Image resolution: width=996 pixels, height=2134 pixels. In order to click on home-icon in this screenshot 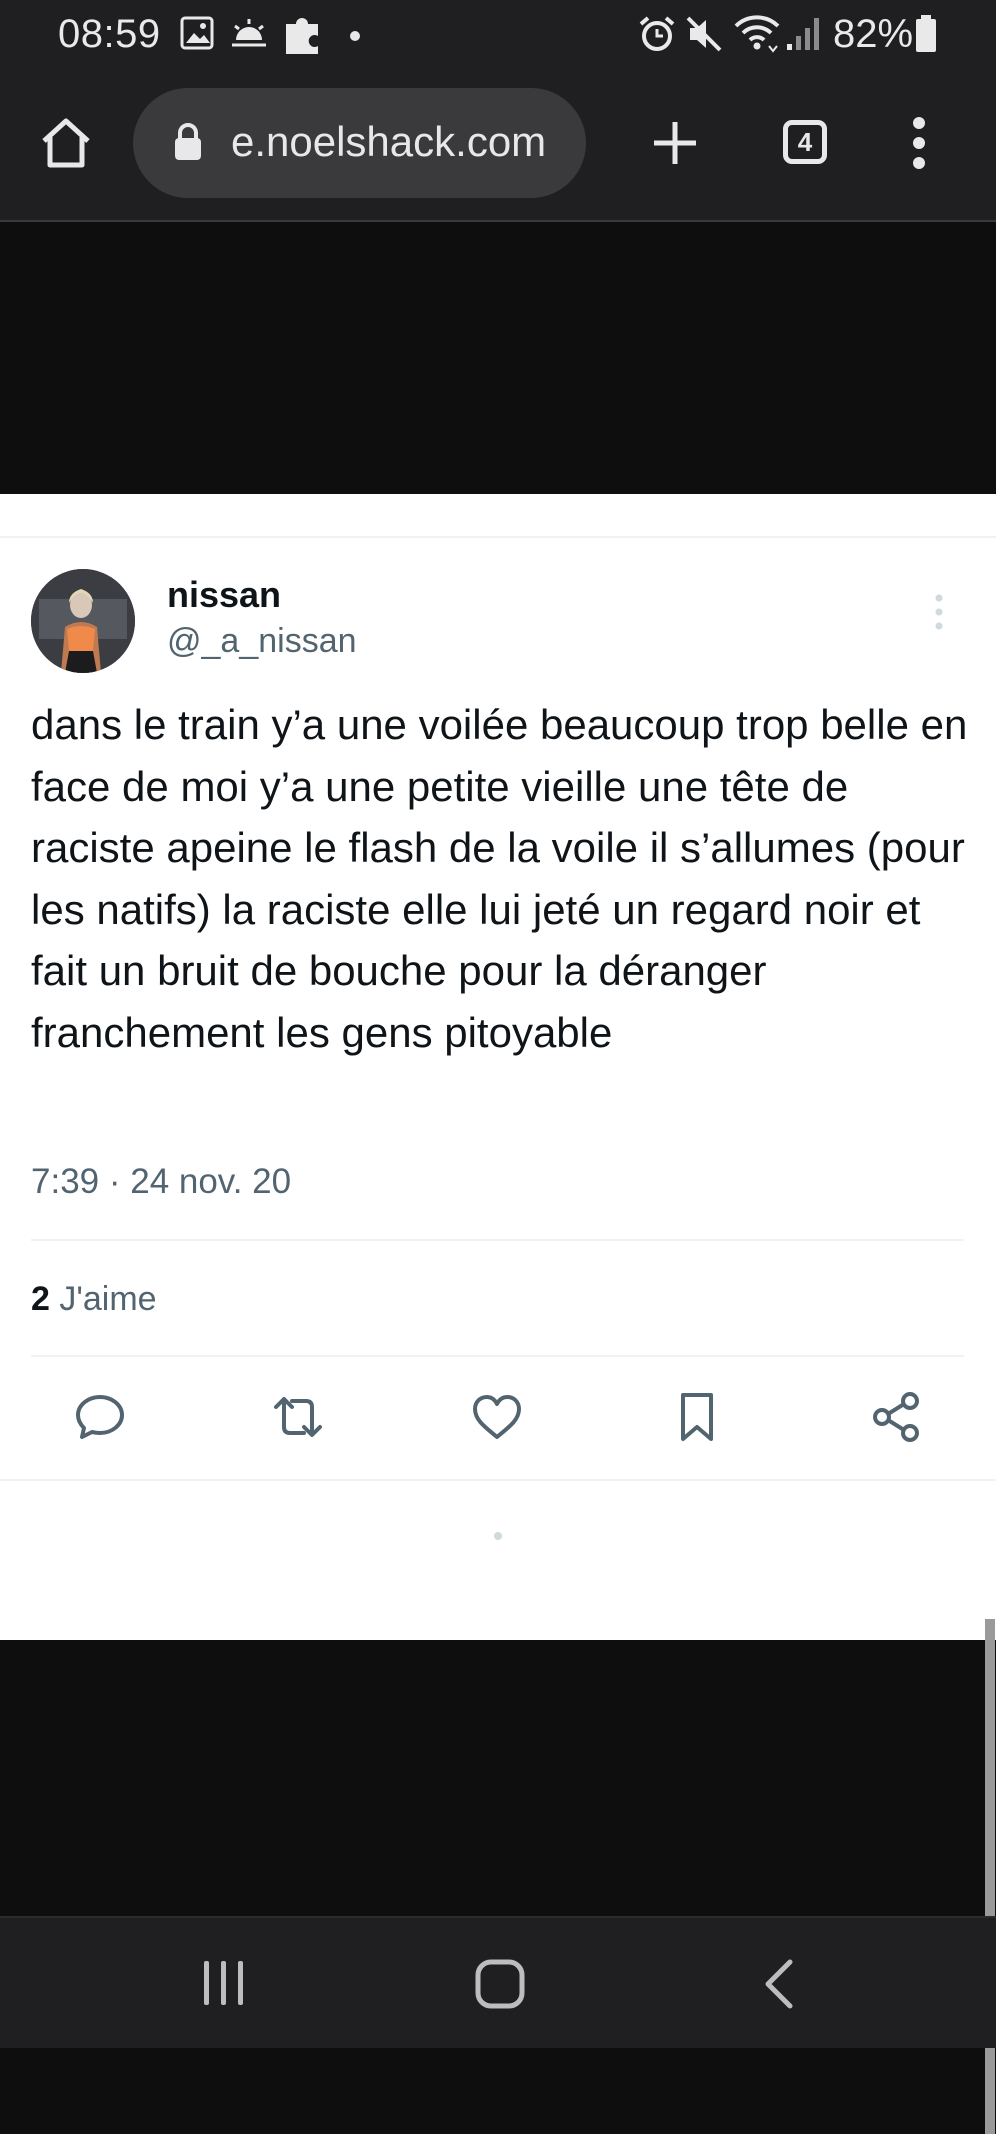, I will do `click(66, 145)`.